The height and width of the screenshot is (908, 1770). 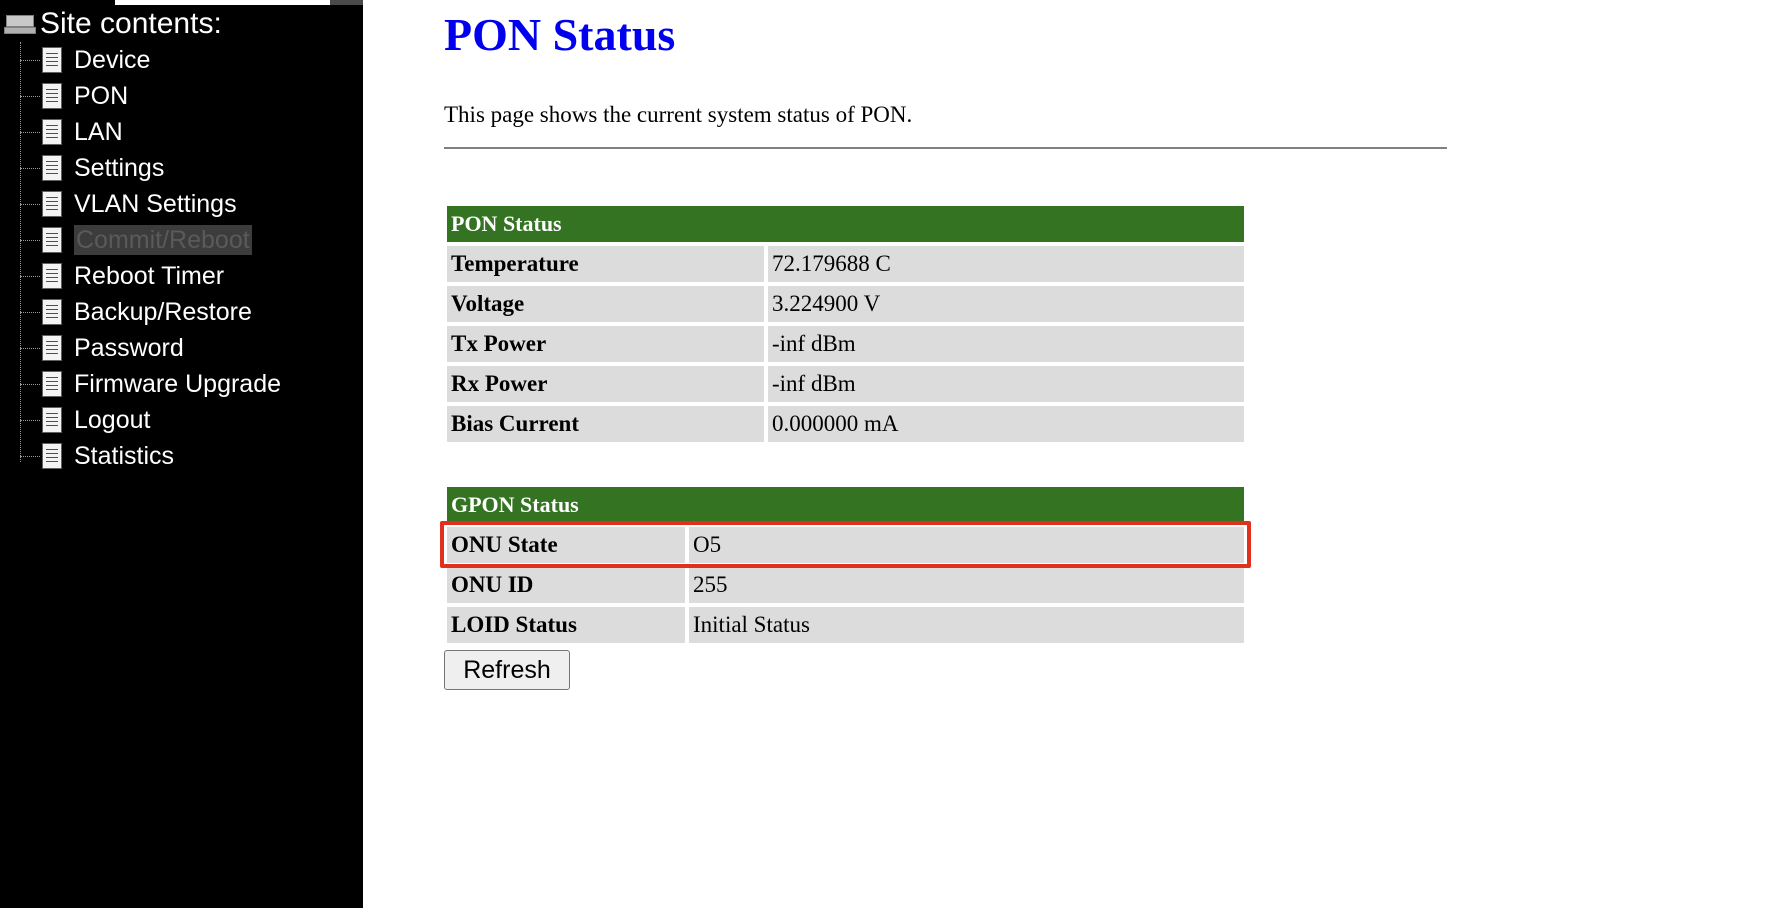 I want to click on row-label: Bias Current, so click(x=605, y=424).